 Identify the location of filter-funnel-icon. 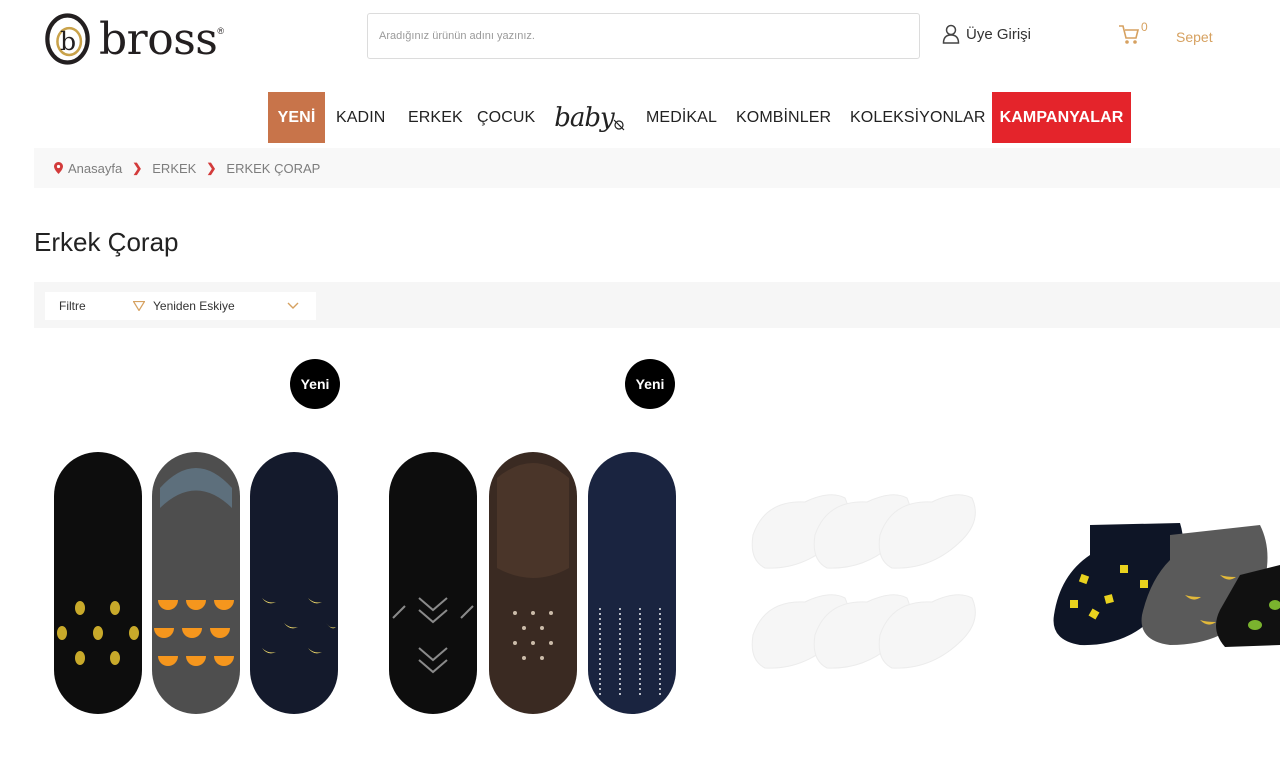
(139, 306).